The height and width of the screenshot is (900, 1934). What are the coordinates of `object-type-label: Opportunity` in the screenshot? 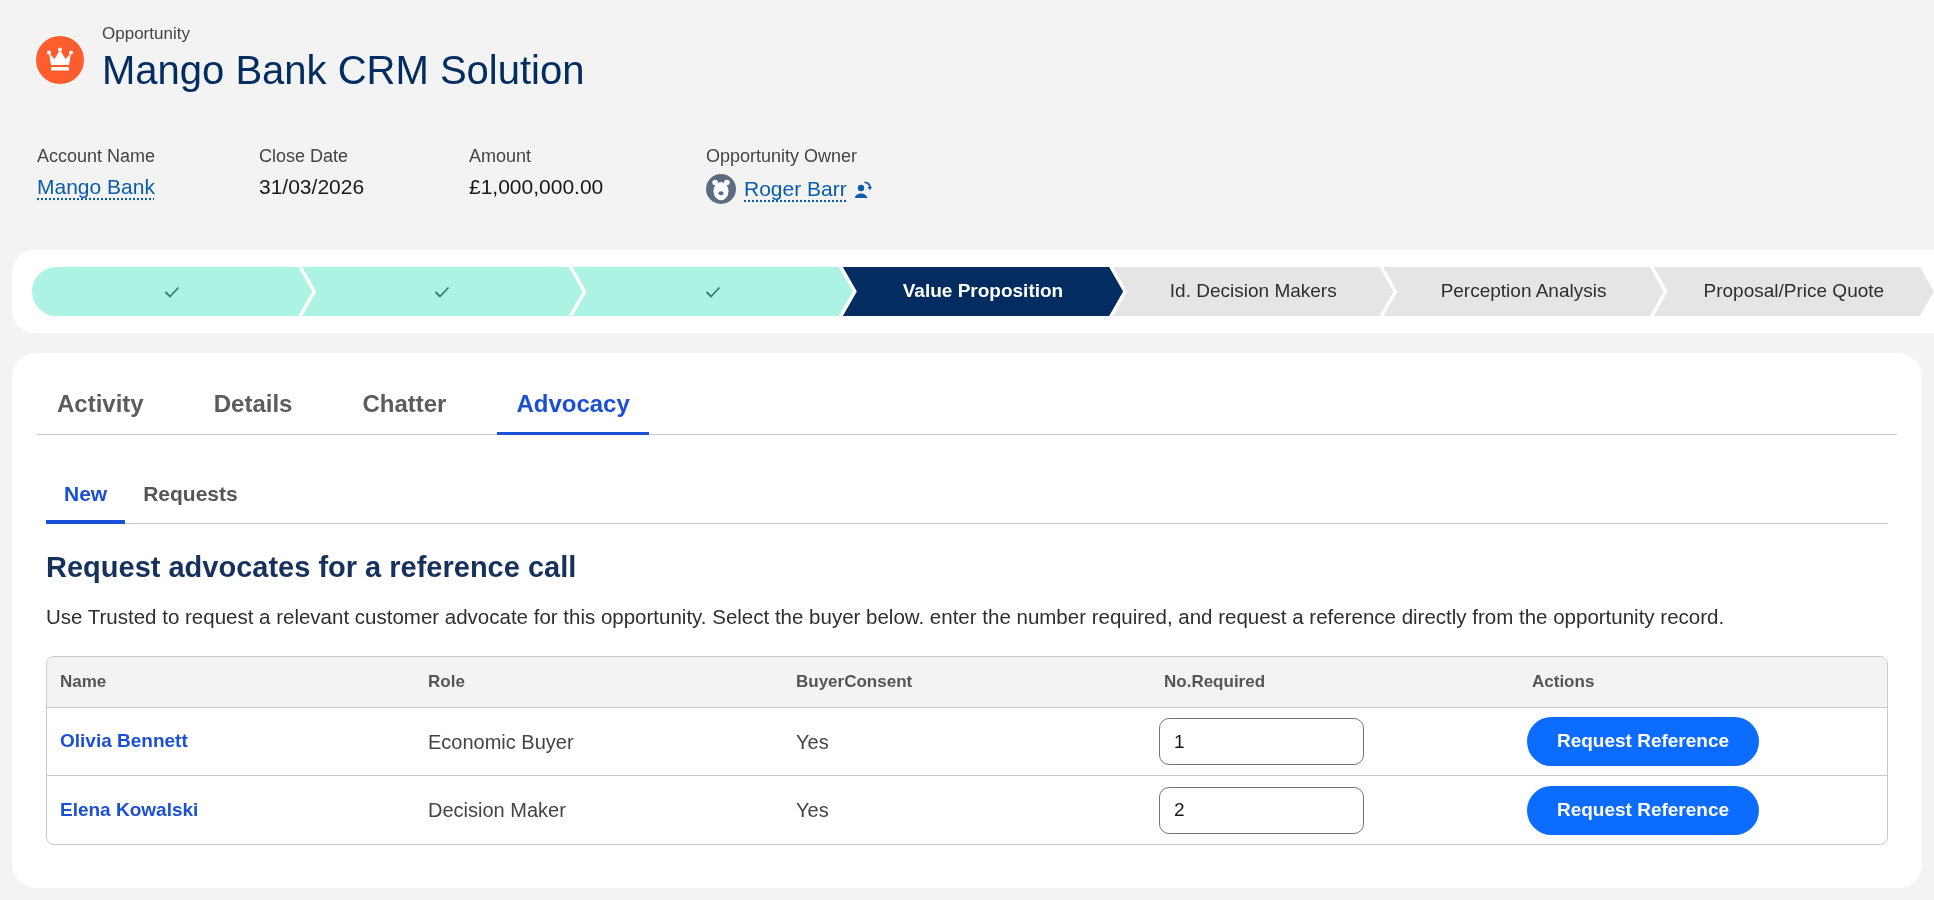 It's located at (146, 34).